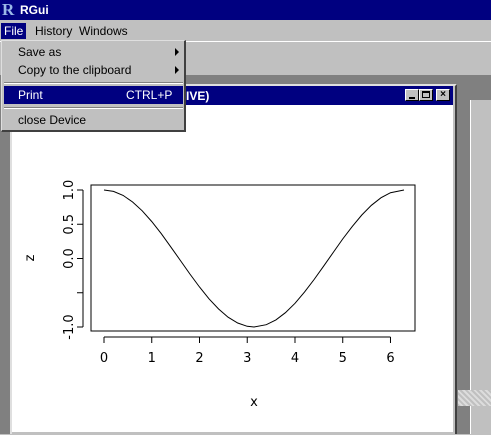 The height and width of the screenshot is (435, 491). What do you see at coordinates (75, 70) in the screenshot?
I see `menu-item-label: Copy to the clipboard` at bounding box center [75, 70].